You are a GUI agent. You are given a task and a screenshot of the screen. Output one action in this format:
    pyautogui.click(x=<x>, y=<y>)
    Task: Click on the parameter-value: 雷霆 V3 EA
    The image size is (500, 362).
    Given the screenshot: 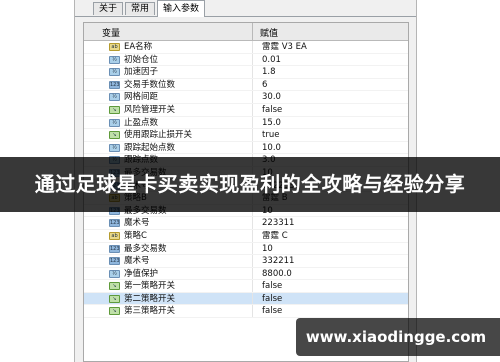 What is the action you would take?
    pyautogui.click(x=284, y=47)
    